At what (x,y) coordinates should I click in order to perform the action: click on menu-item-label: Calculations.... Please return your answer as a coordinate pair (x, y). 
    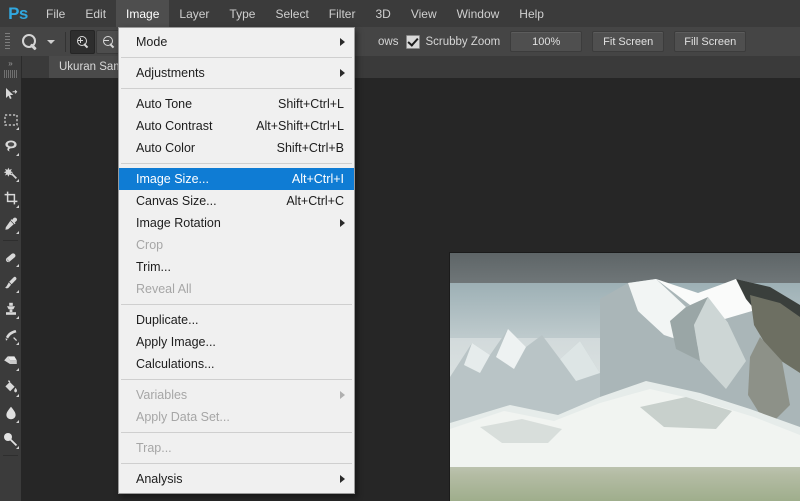
    Looking at the image, I should click on (175, 364).